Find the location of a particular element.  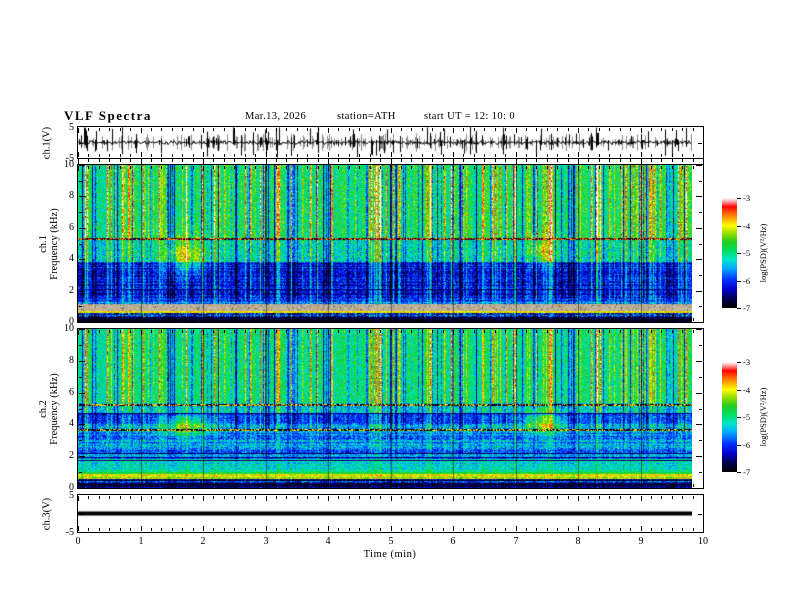

date-label: Mar.13, 2026 is located at coordinates (276, 116).